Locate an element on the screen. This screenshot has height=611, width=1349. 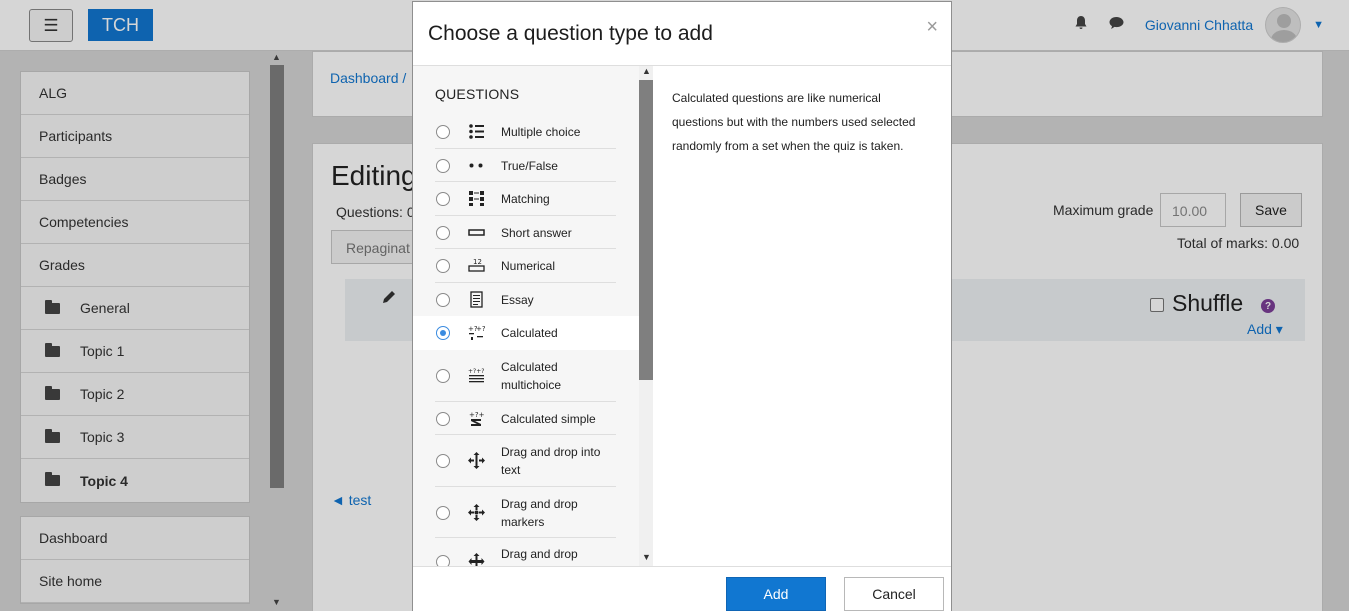
cancel-button: Cancel is located at coordinates (894, 594).